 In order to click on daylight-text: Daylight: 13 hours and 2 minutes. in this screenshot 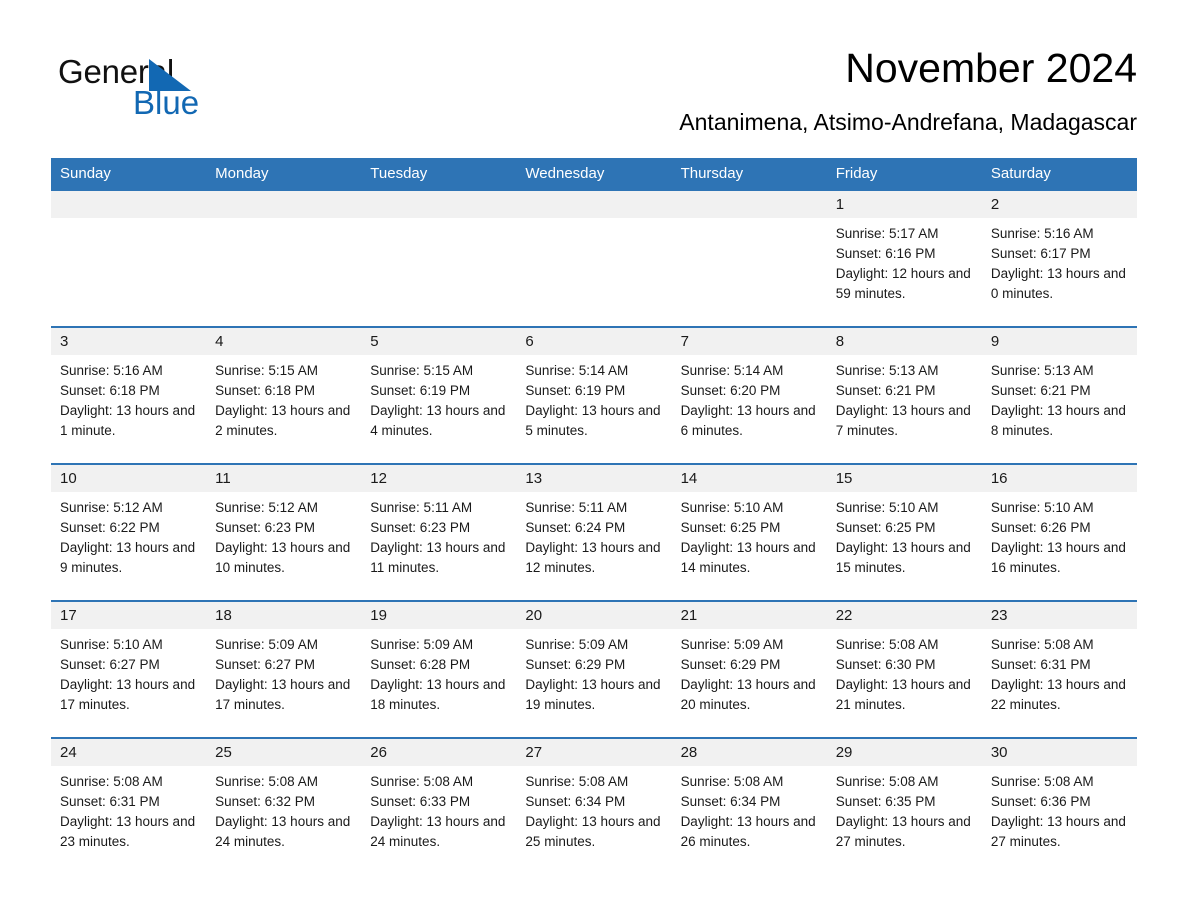, I will do `click(283, 420)`.